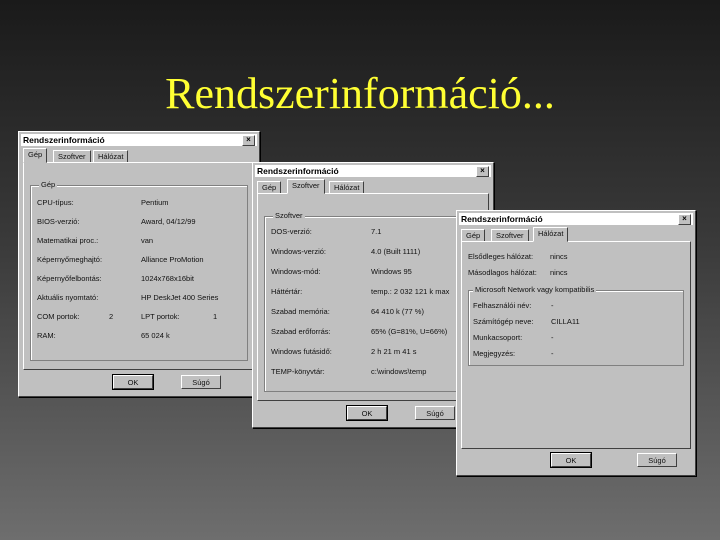 The image size is (720, 540). What do you see at coordinates (391, 271) in the screenshot?
I see `row-value: Windows 95` at bounding box center [391, 271].